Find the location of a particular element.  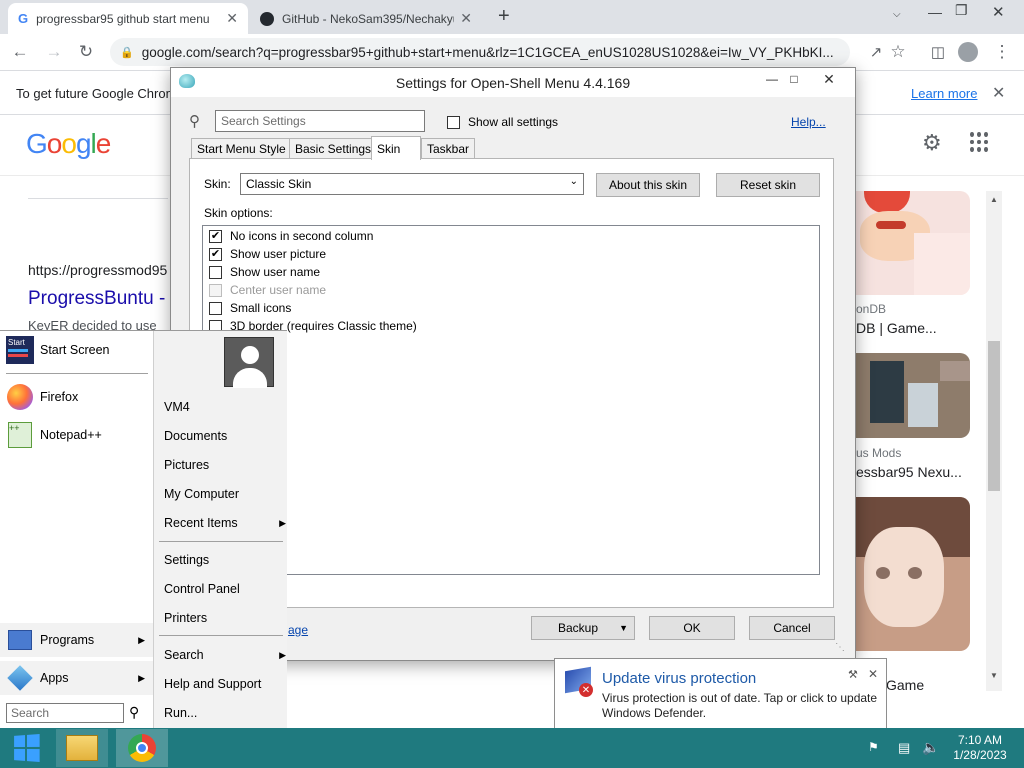

reset-skin-button: Reset skin is located at coordinates (768, 185).